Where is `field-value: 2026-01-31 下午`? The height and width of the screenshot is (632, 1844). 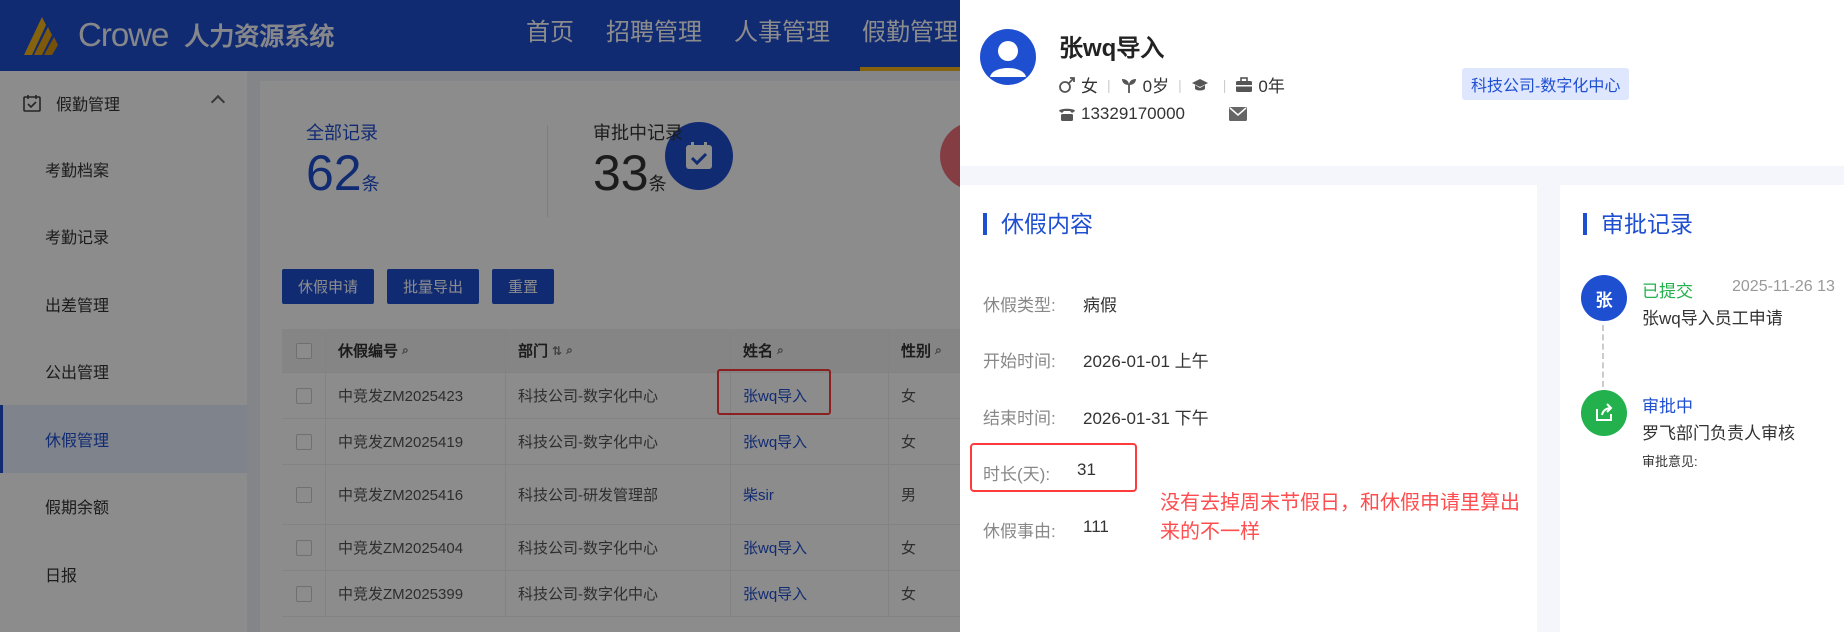
field-value: 2026-01-31 下午 is located at coordinates (1146, 418).